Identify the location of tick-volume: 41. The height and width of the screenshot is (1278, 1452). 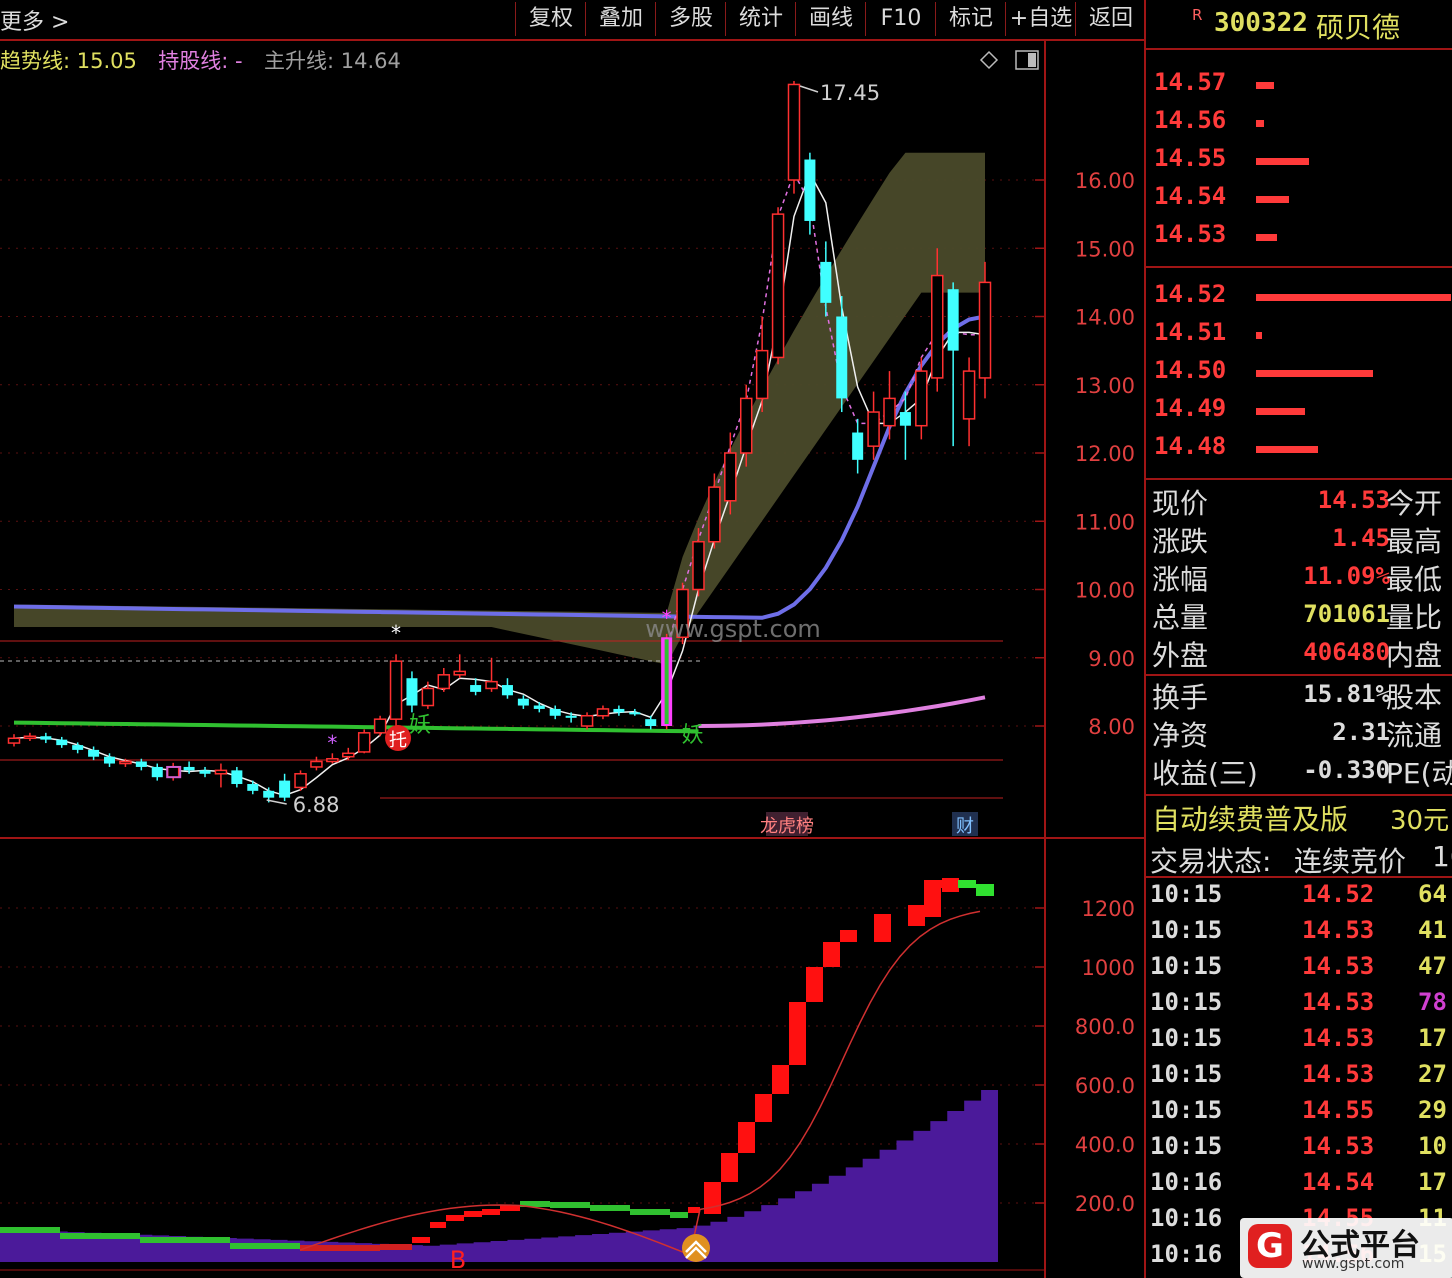
(1432, 930).